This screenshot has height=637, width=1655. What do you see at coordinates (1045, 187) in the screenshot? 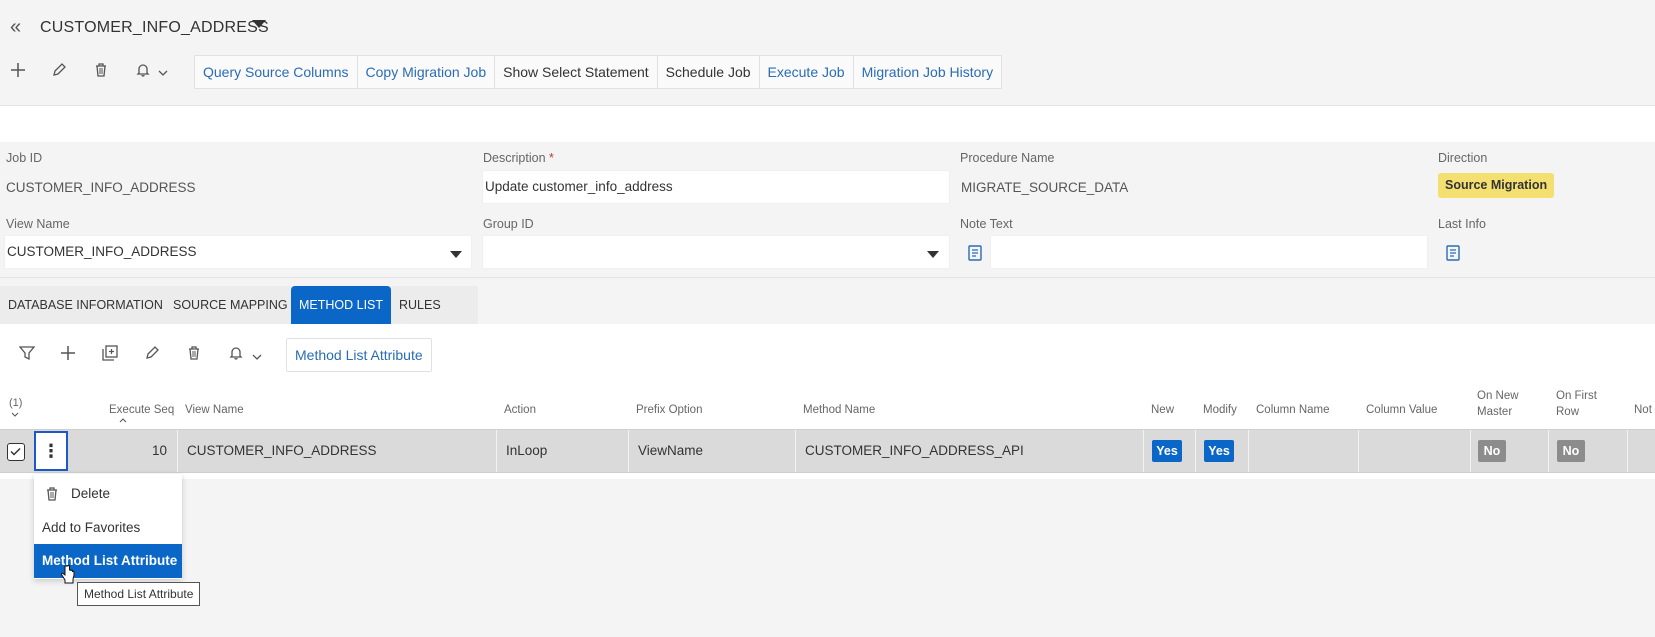
I see `procedure-name-value: MIGRATE_SOURCE_DATA` at bounding box center [1045, 187].